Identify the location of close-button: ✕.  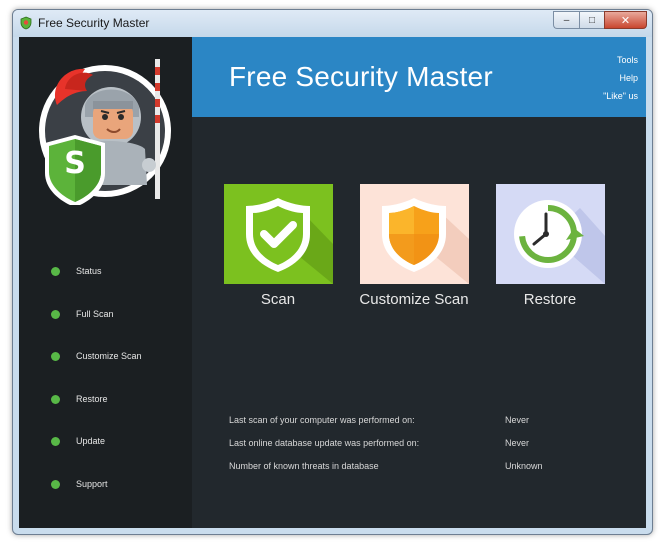
(625, 20).